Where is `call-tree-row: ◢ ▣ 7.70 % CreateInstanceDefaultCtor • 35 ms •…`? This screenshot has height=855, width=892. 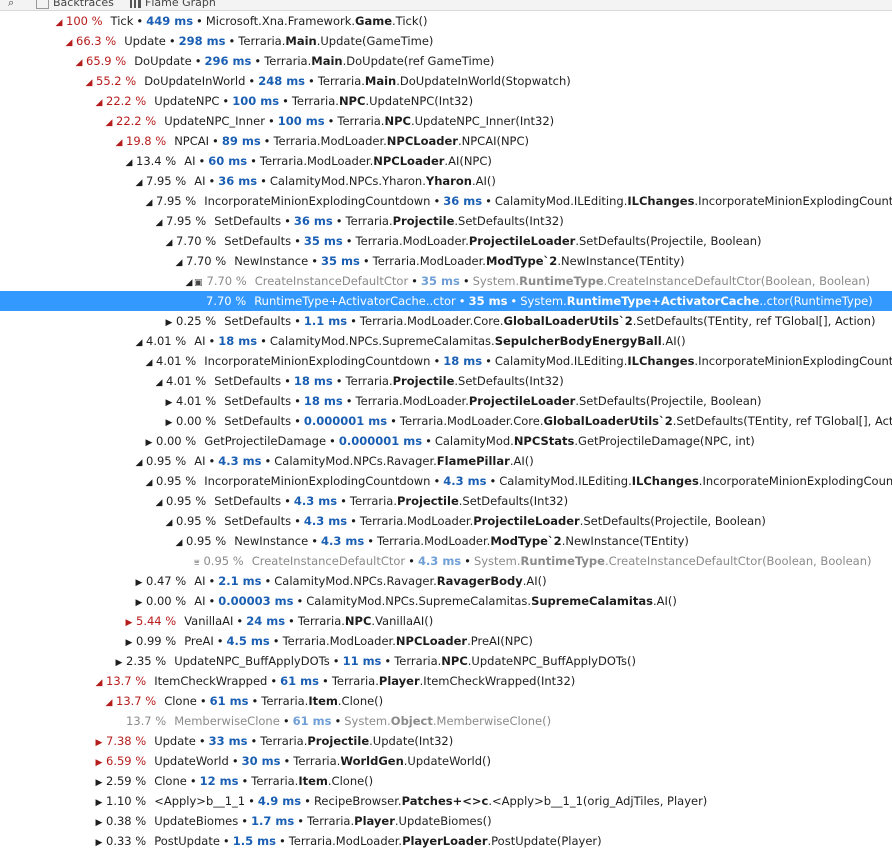
call-tree-row: ◢ ▣ 7.70 % CreateInstanceDefaultCtor • 35 ms •… is located at coordinates (446, 281).